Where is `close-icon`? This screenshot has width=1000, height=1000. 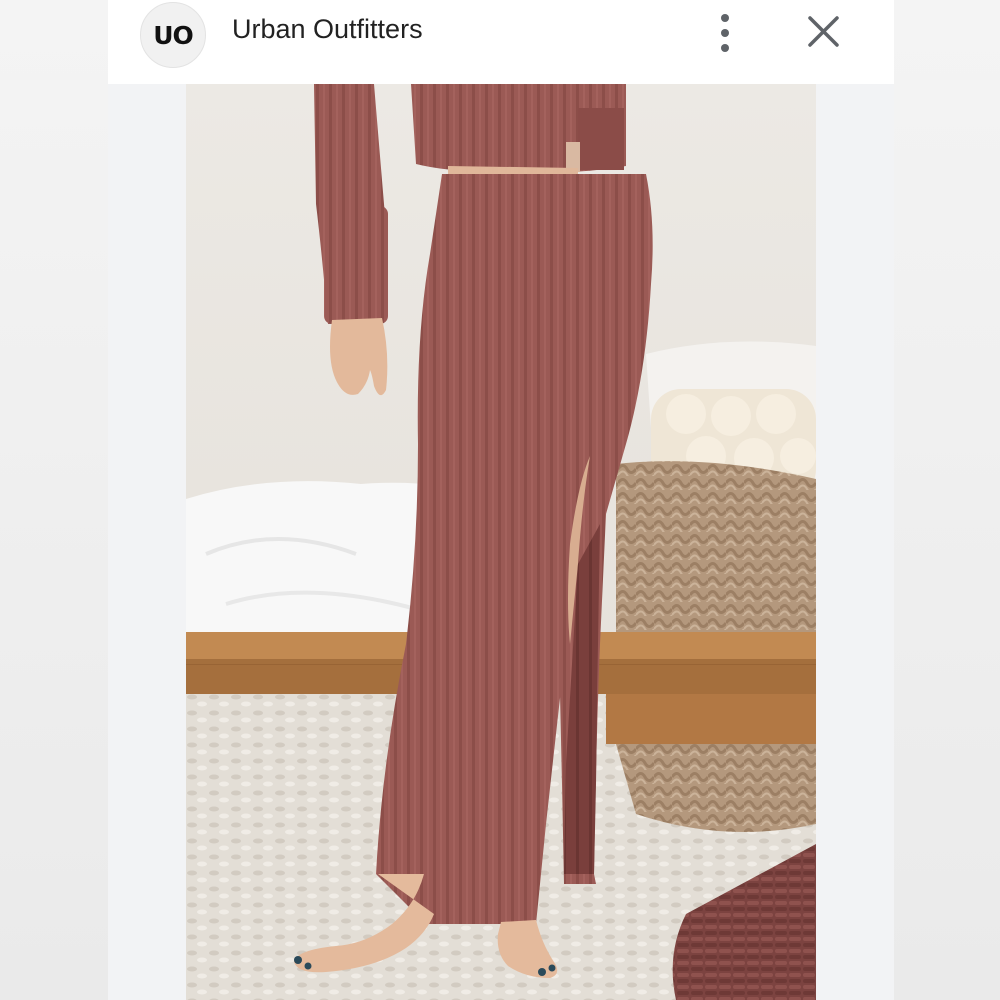
close-icon is located at coordinates (824, 32).